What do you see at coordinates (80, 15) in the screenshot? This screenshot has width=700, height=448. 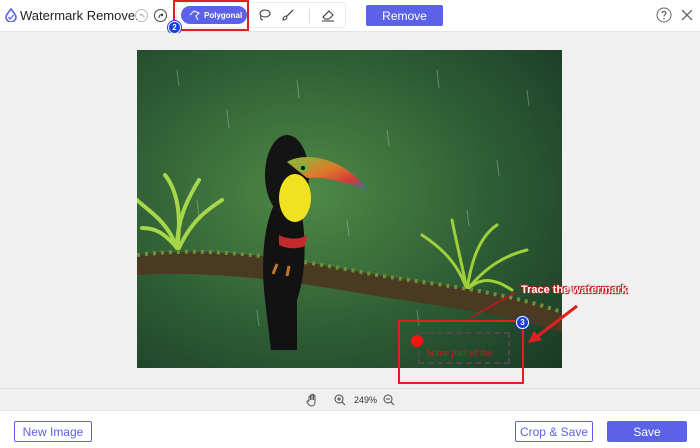 I see `app-title: Watermark Remover` at bounding box center [80, 15].